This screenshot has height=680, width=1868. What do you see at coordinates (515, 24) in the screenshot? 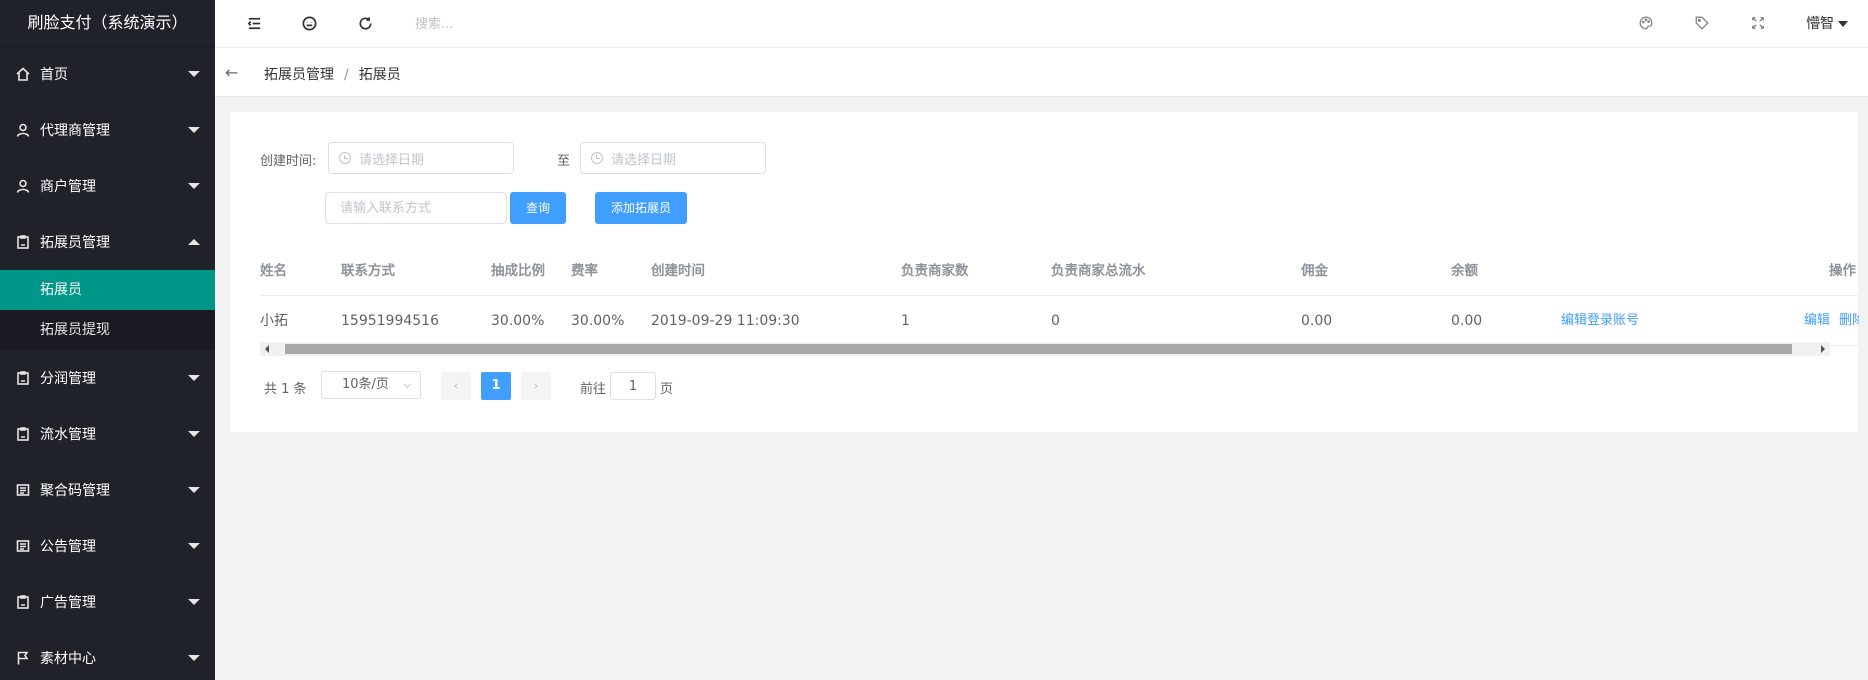
I see `search-input` at bounding box center [515, 24].